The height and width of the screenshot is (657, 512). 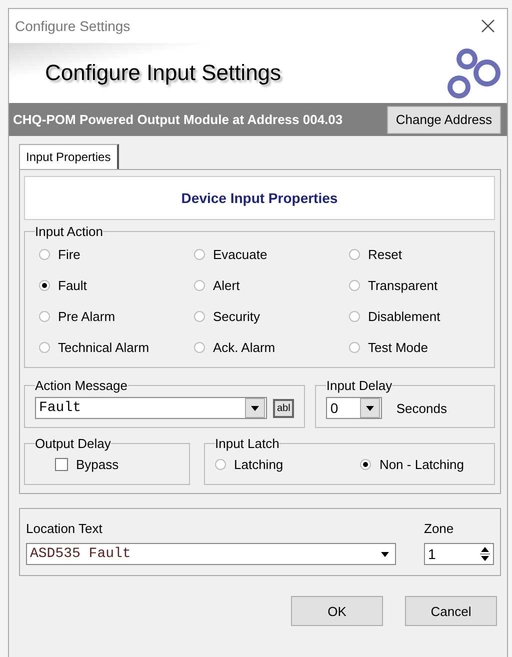 I want to click on radio-label: Latching, so click(x=259, y=464).